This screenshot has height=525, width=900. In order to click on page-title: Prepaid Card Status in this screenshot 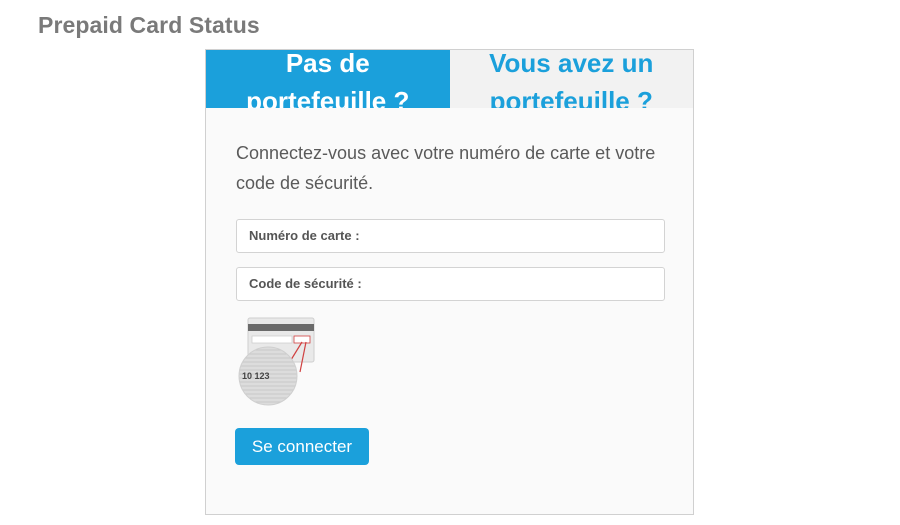, I will do `click(149, 25)`.